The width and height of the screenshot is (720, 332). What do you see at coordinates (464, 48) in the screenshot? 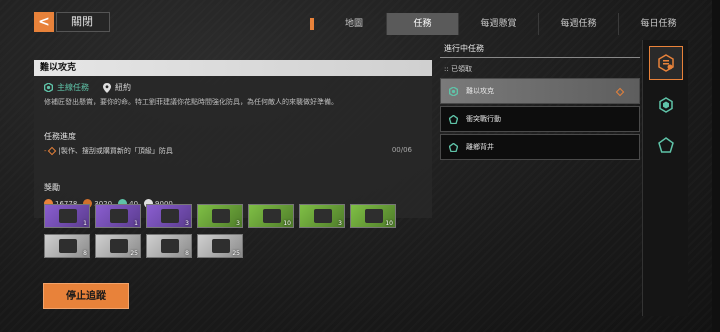
I see `active-quests-title: 進行中任務` at bounding box center [464, 48].